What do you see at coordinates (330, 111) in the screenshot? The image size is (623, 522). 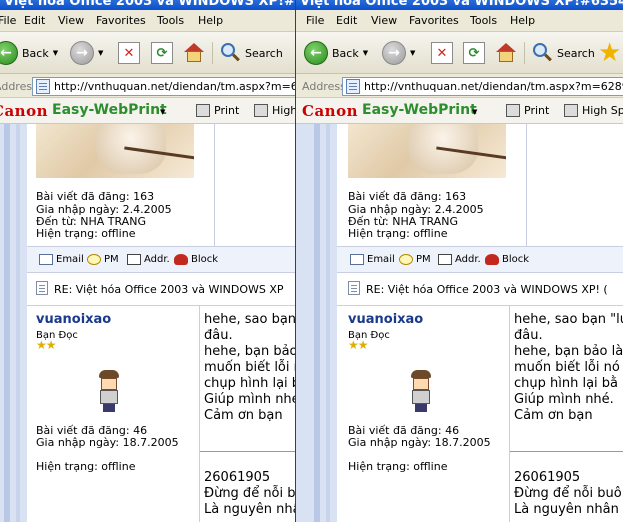 I see `canon-logo: Canon` at bounding box center [330, 111].